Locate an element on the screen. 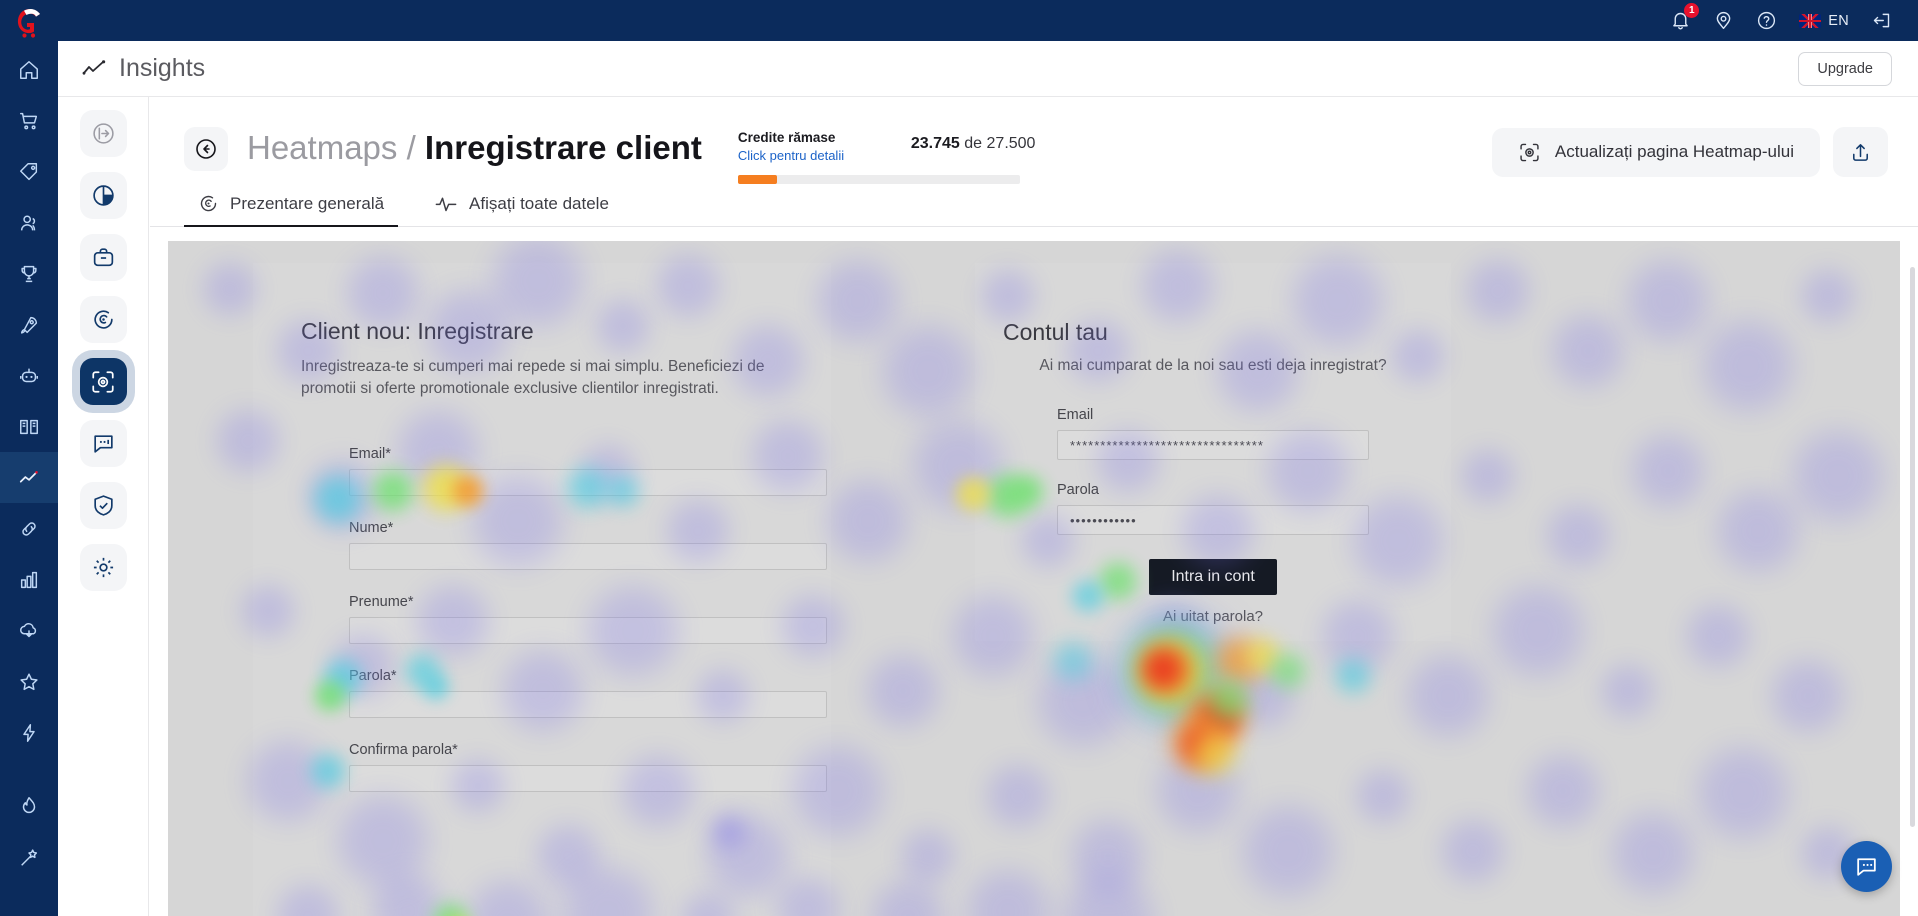  field-label: Email is located at coordinates (1075, 415).